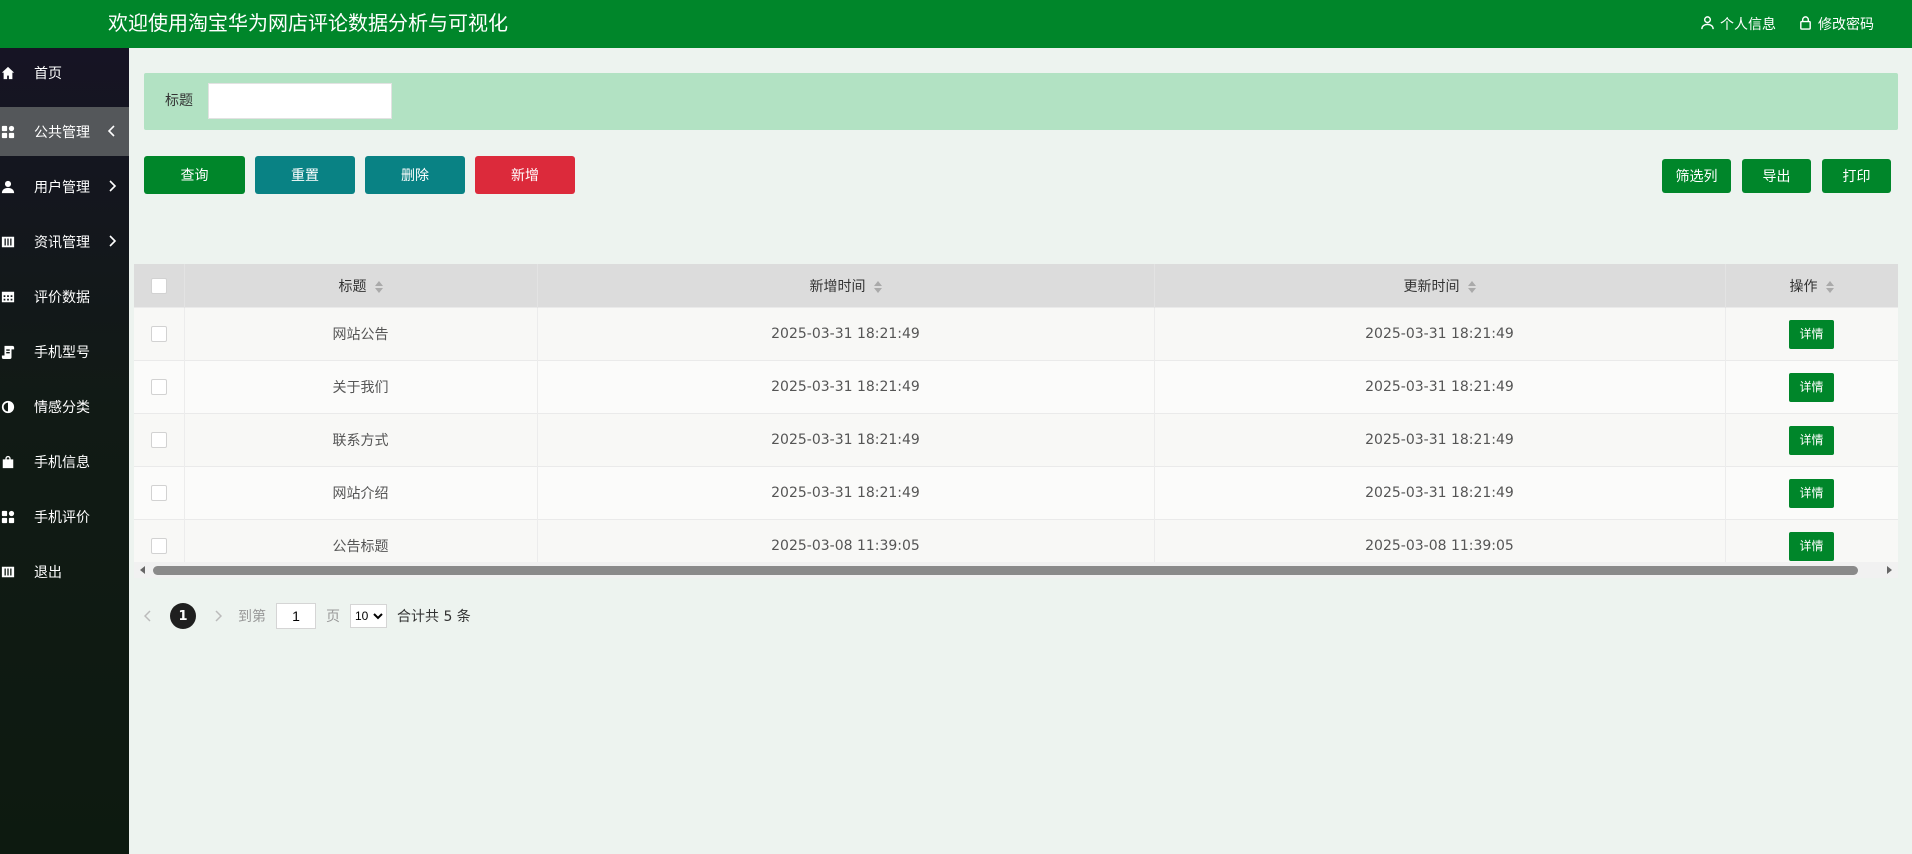 This screenshot has width=1912, height=854. Describe the element at coordinates (183, 616) in the screenshot. I see `page-number-current: 1` at that location.